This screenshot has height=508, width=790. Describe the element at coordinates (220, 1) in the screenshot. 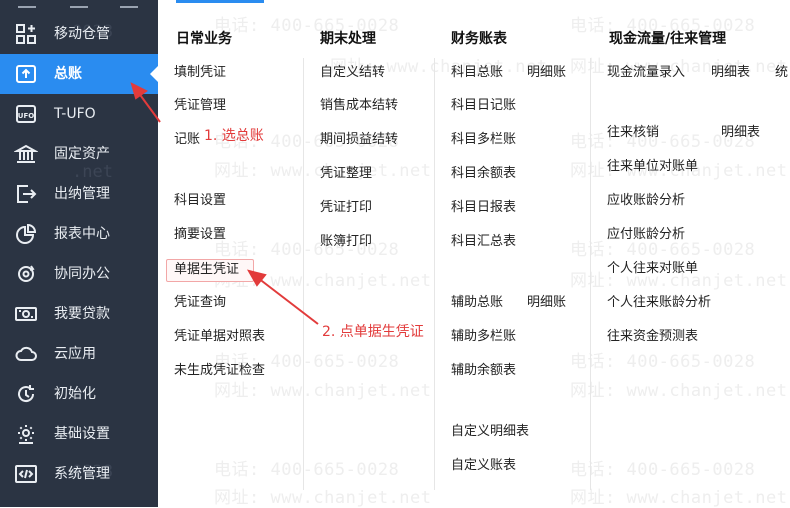

I see `top-tab-indicator` at that location.